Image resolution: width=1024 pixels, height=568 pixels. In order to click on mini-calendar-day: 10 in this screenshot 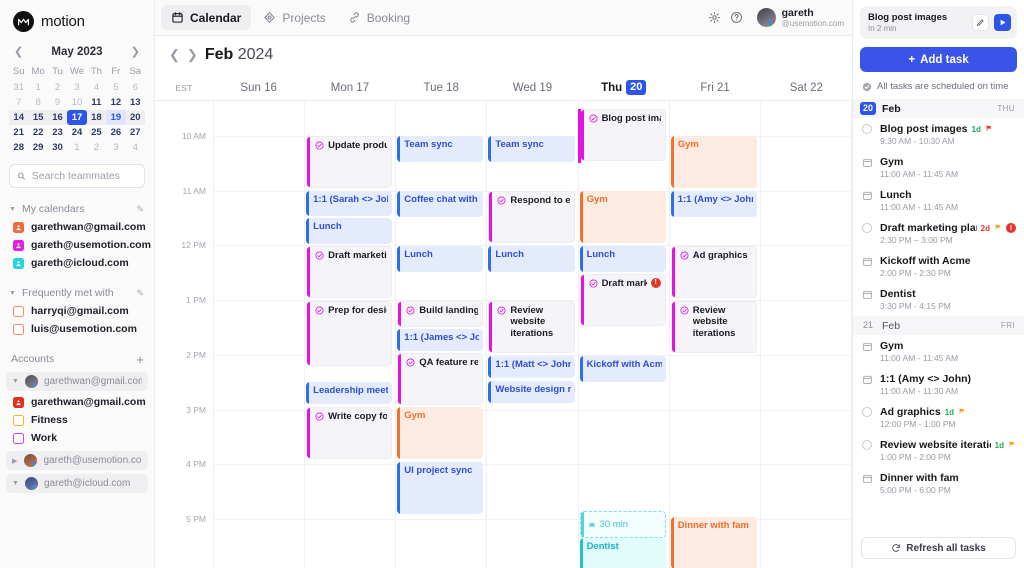, I will do `click(76, 102)`.